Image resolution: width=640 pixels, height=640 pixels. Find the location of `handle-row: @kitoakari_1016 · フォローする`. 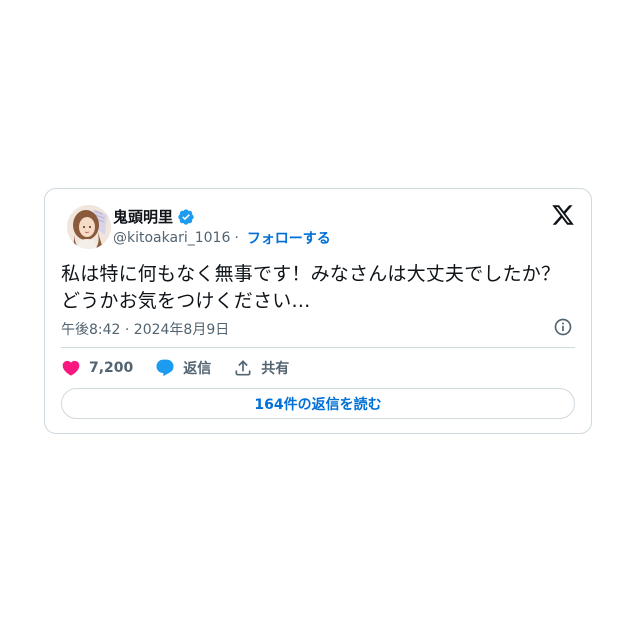

handle-row: @kitoakari_1016 · フォローする is located at coordinates (222, 238).